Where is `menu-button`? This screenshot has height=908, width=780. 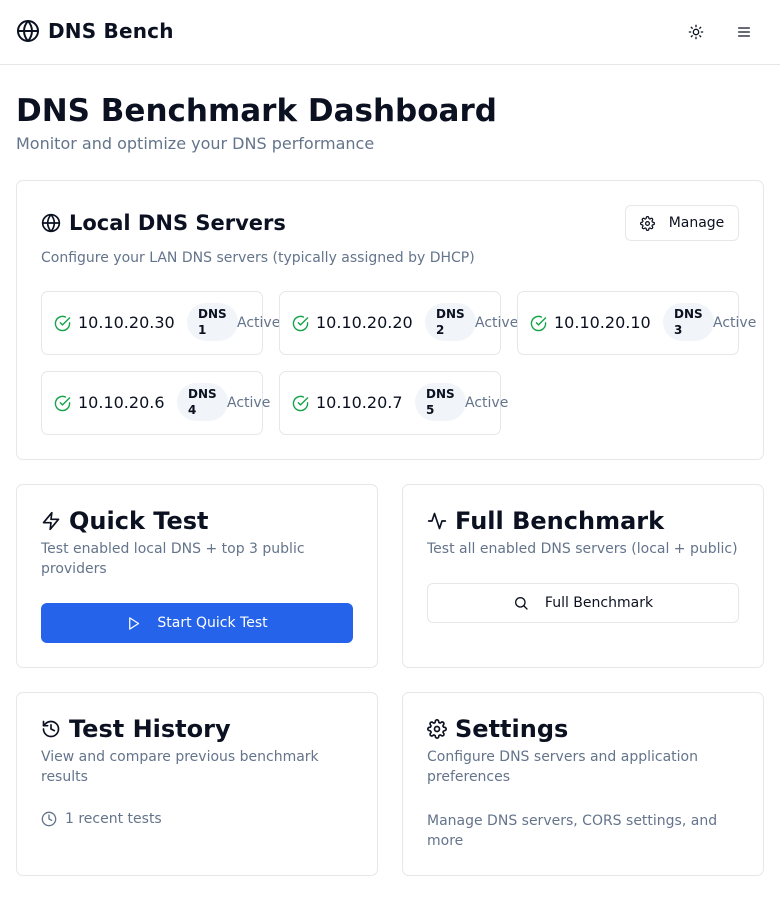 menu-button is located at coordinates (744, 32).